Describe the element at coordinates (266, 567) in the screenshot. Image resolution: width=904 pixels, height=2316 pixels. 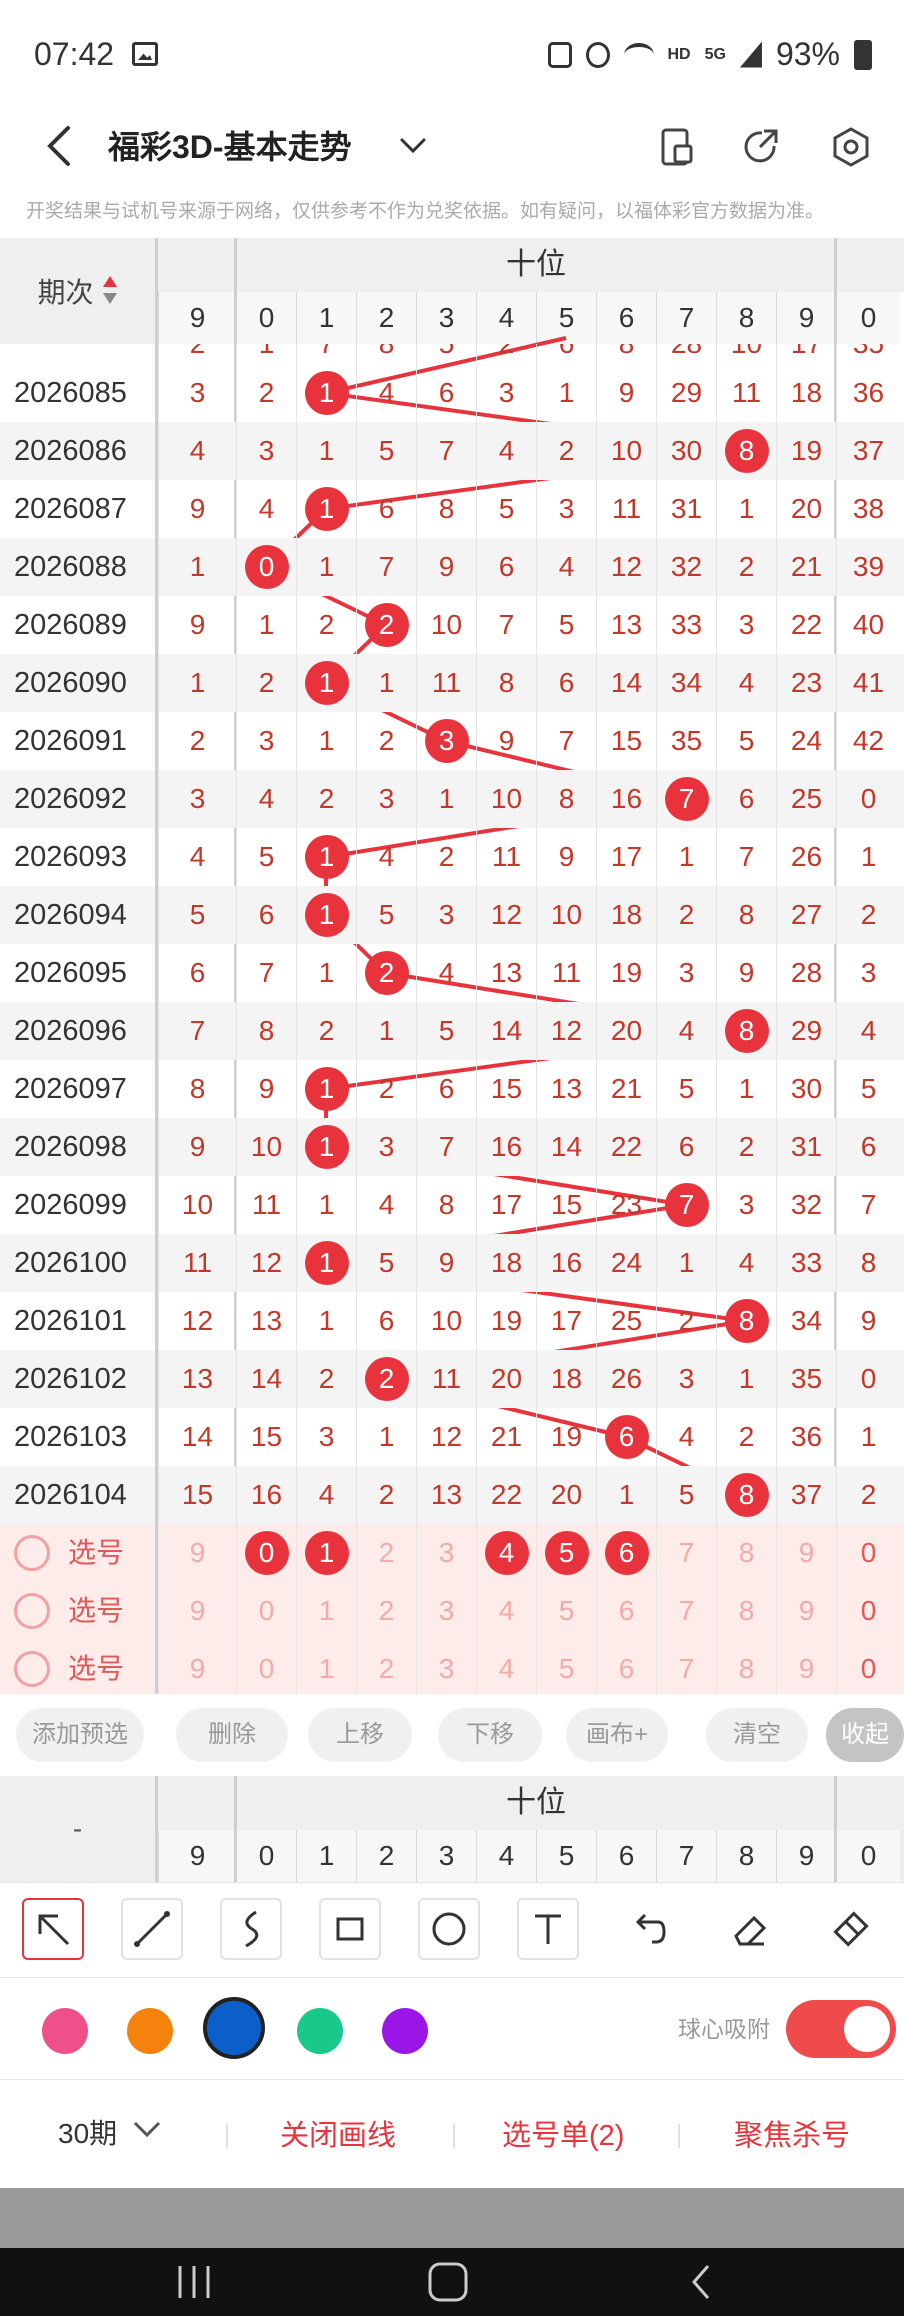
I see `hit-ball: 0` at that location.